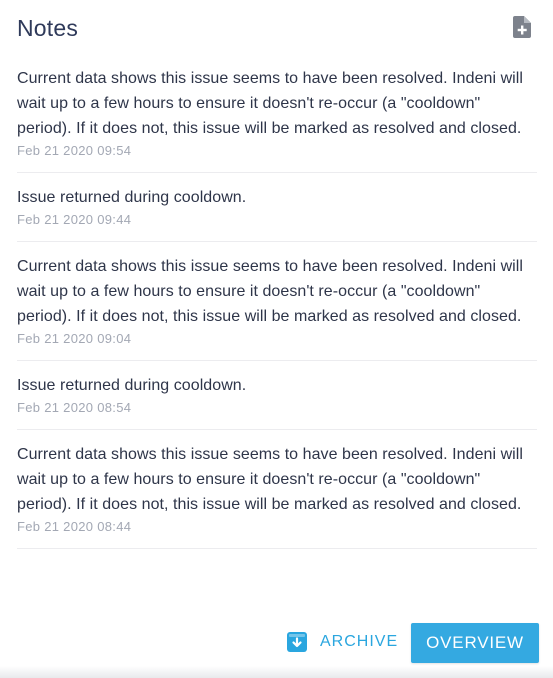 The height and width of the screenshot is (678, 553). Describe the element at coordinates (276, 641) in the screenshot. I see `notes-footer: ARCHIVE OVERVIEW` at that location.